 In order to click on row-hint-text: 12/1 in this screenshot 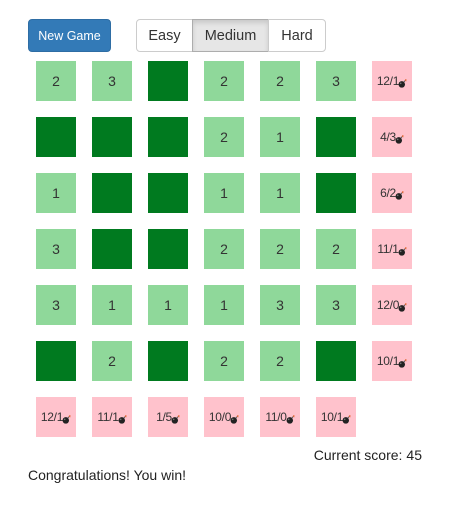, I will do `click(388, 81)`.